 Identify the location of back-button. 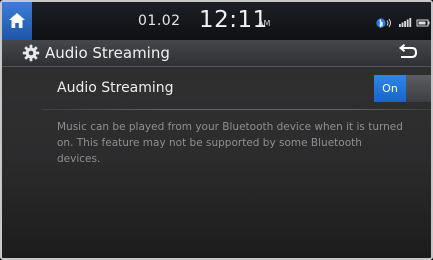
(407, 53).